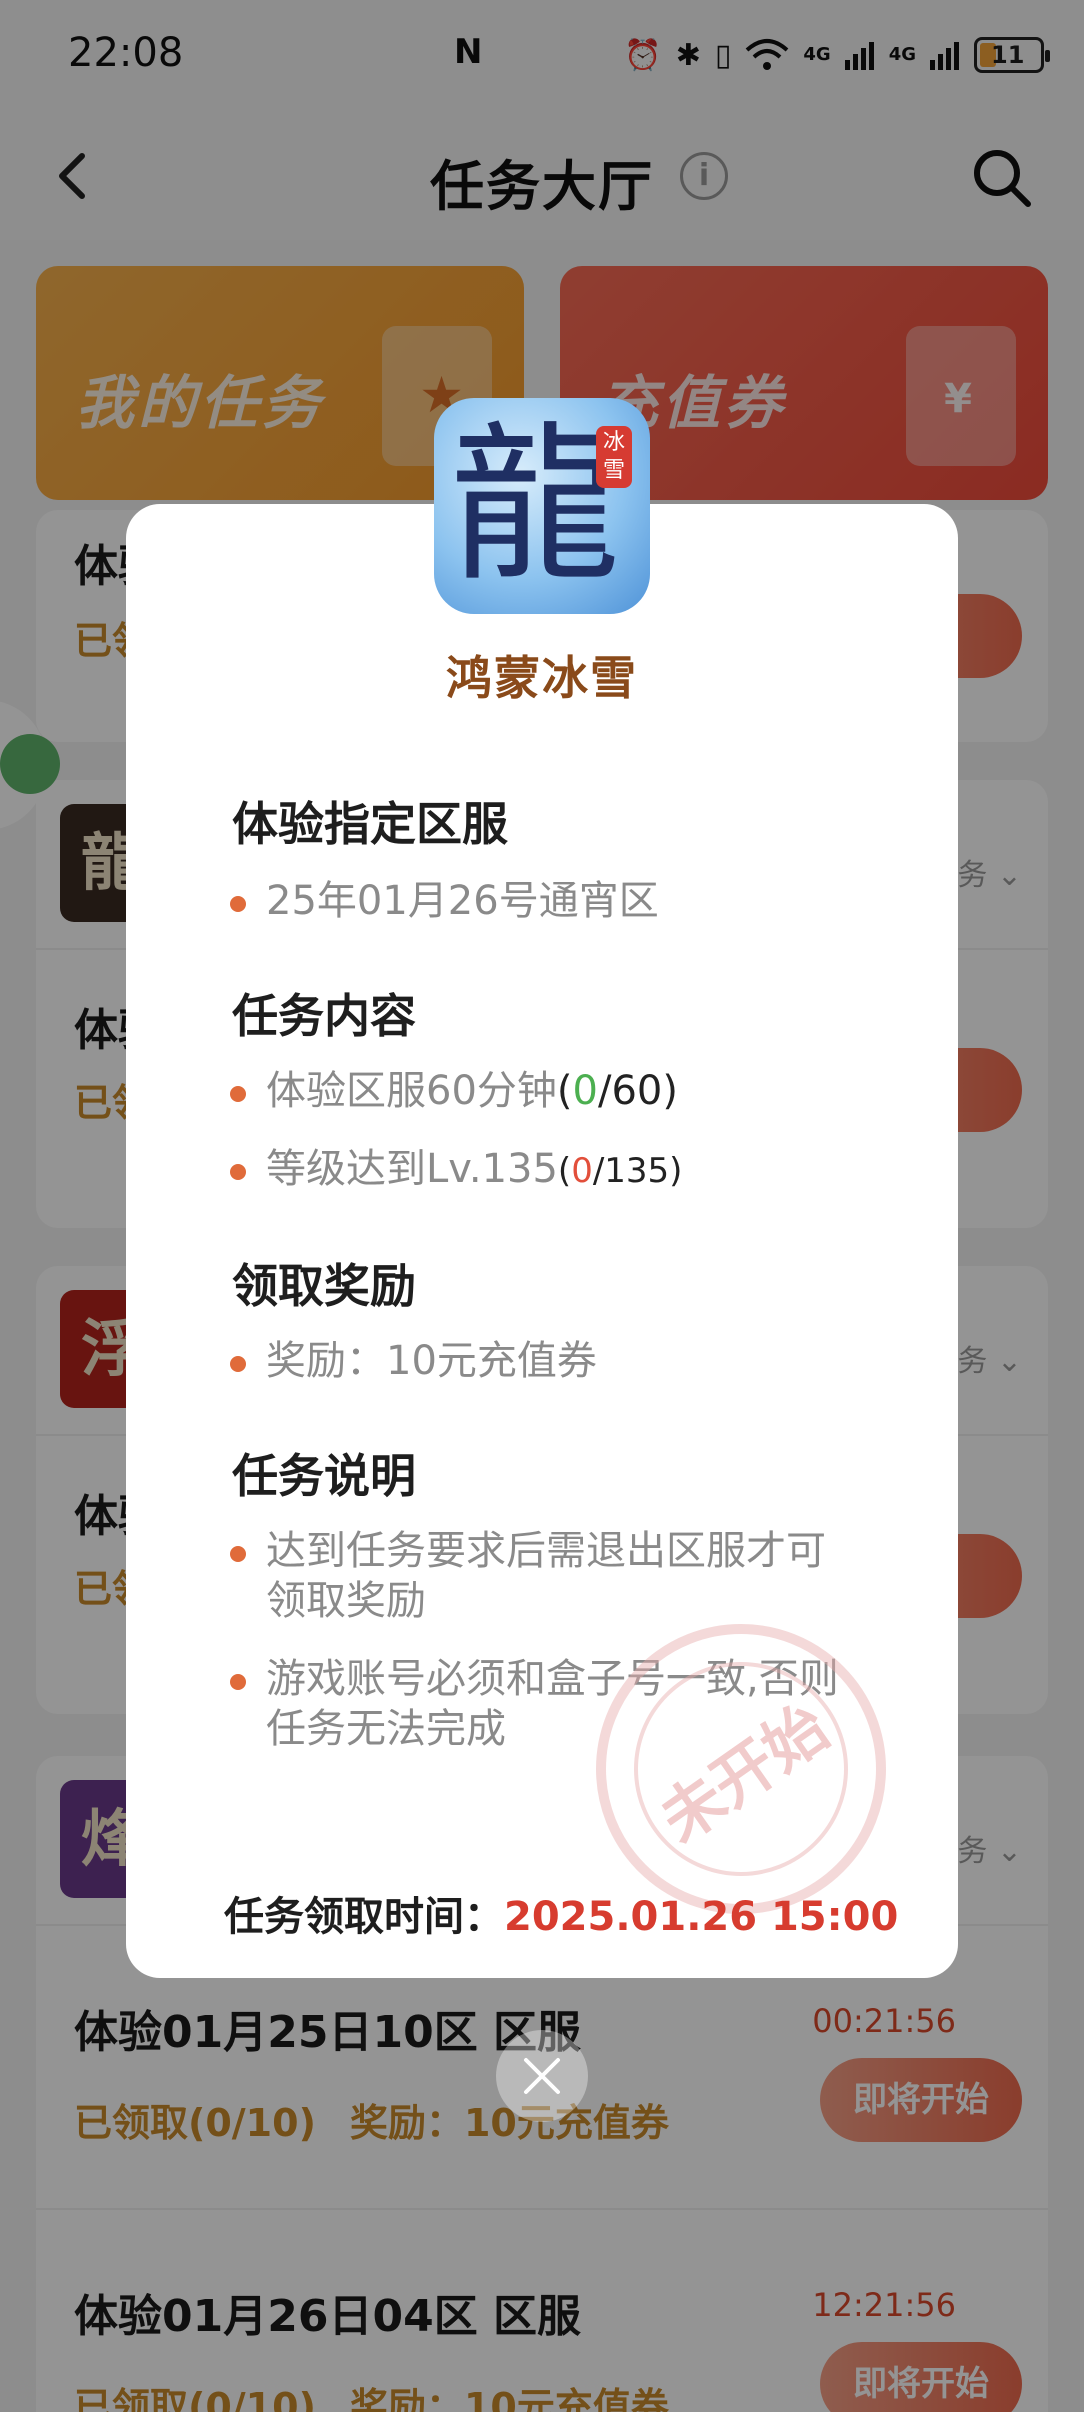 Image resolution: width=1084 pixels, height=2412 pixels. I want to click on level-text: 等级达到Lv.135, so click(412, 1169).